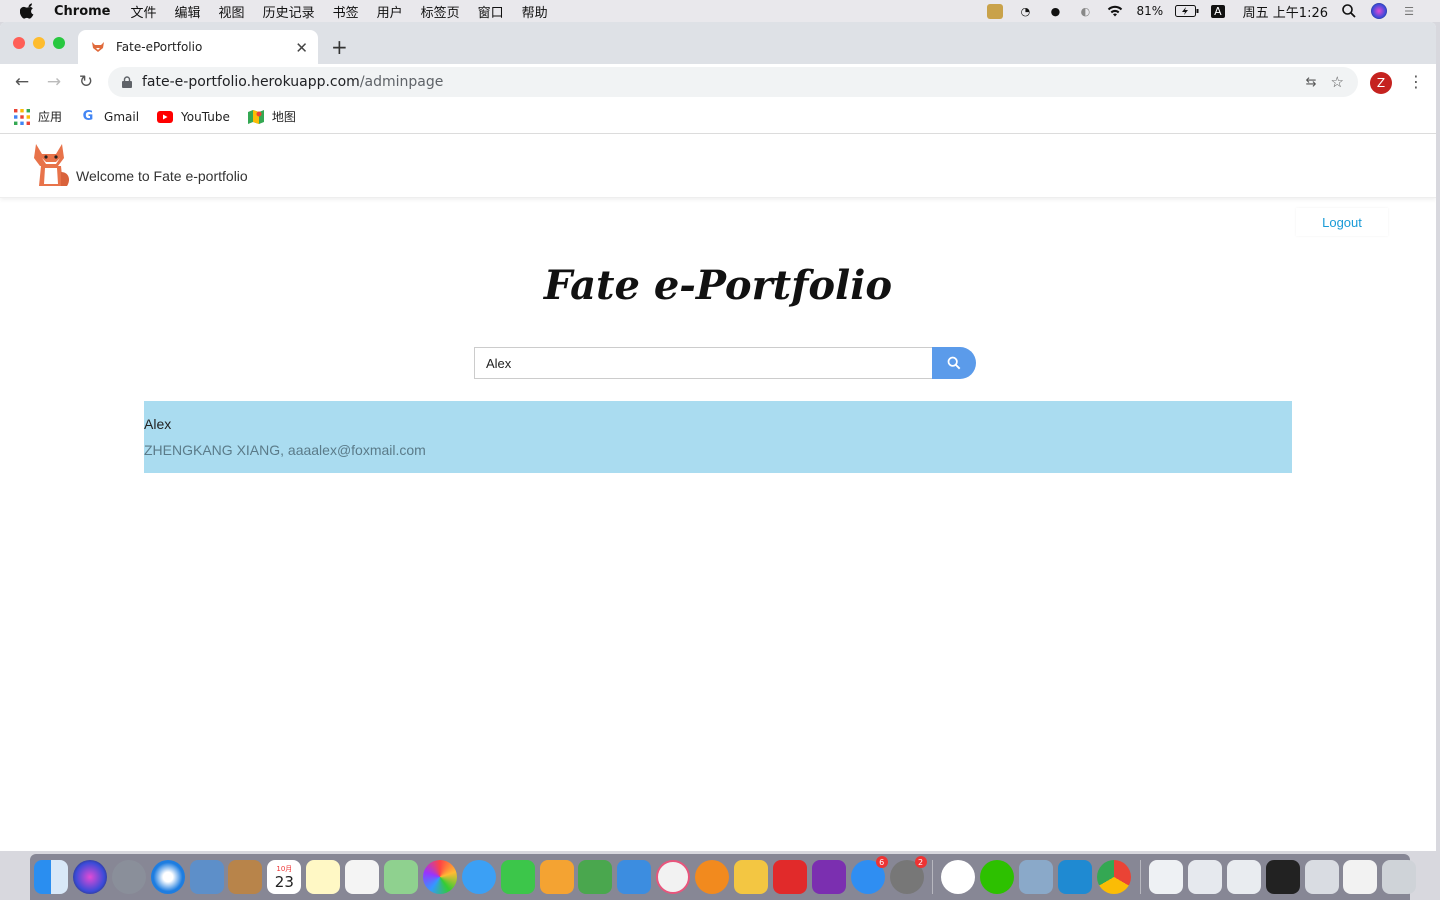  Describe the element at coordinates (339, 47) in the screenshot. I see `new-tab-icon: +` at that location.